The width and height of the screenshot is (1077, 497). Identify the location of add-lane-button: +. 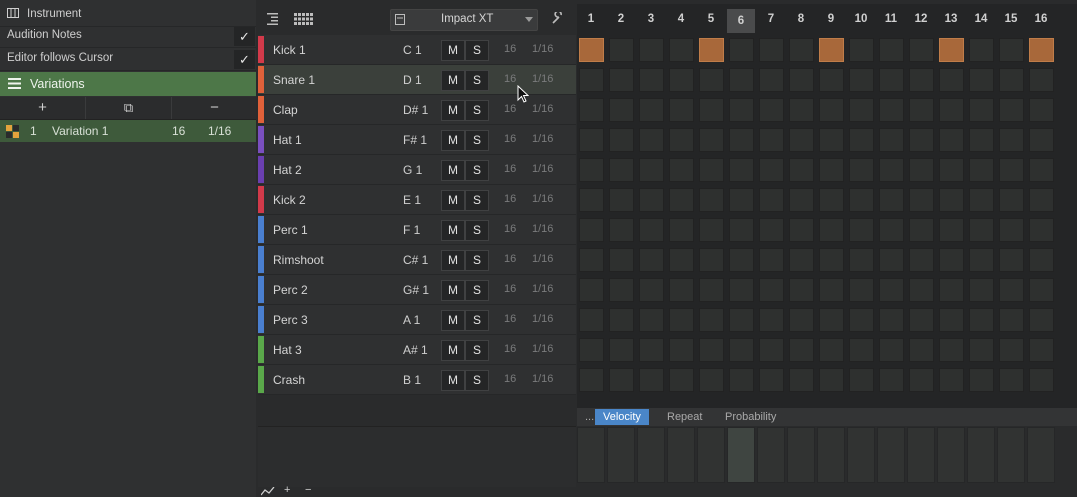
(287, 490).